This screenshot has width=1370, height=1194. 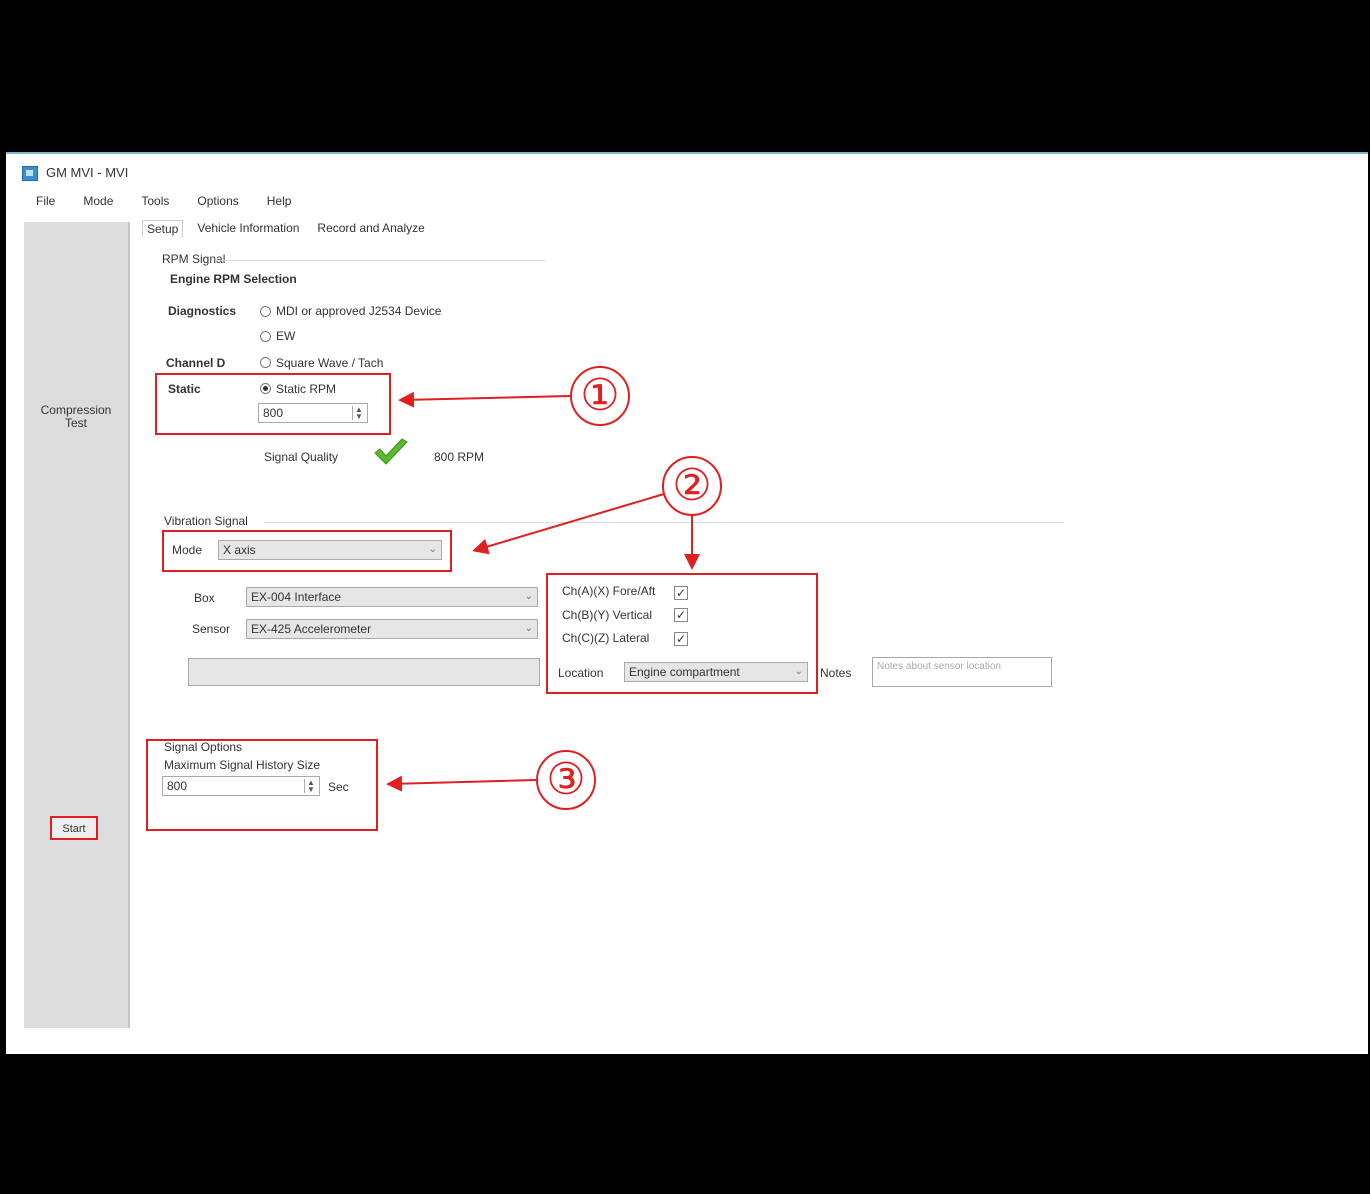 What do you see at coordinates (568, 524) in the screenshot?
I see `arrow-2a` at bounding box center [568, 524].